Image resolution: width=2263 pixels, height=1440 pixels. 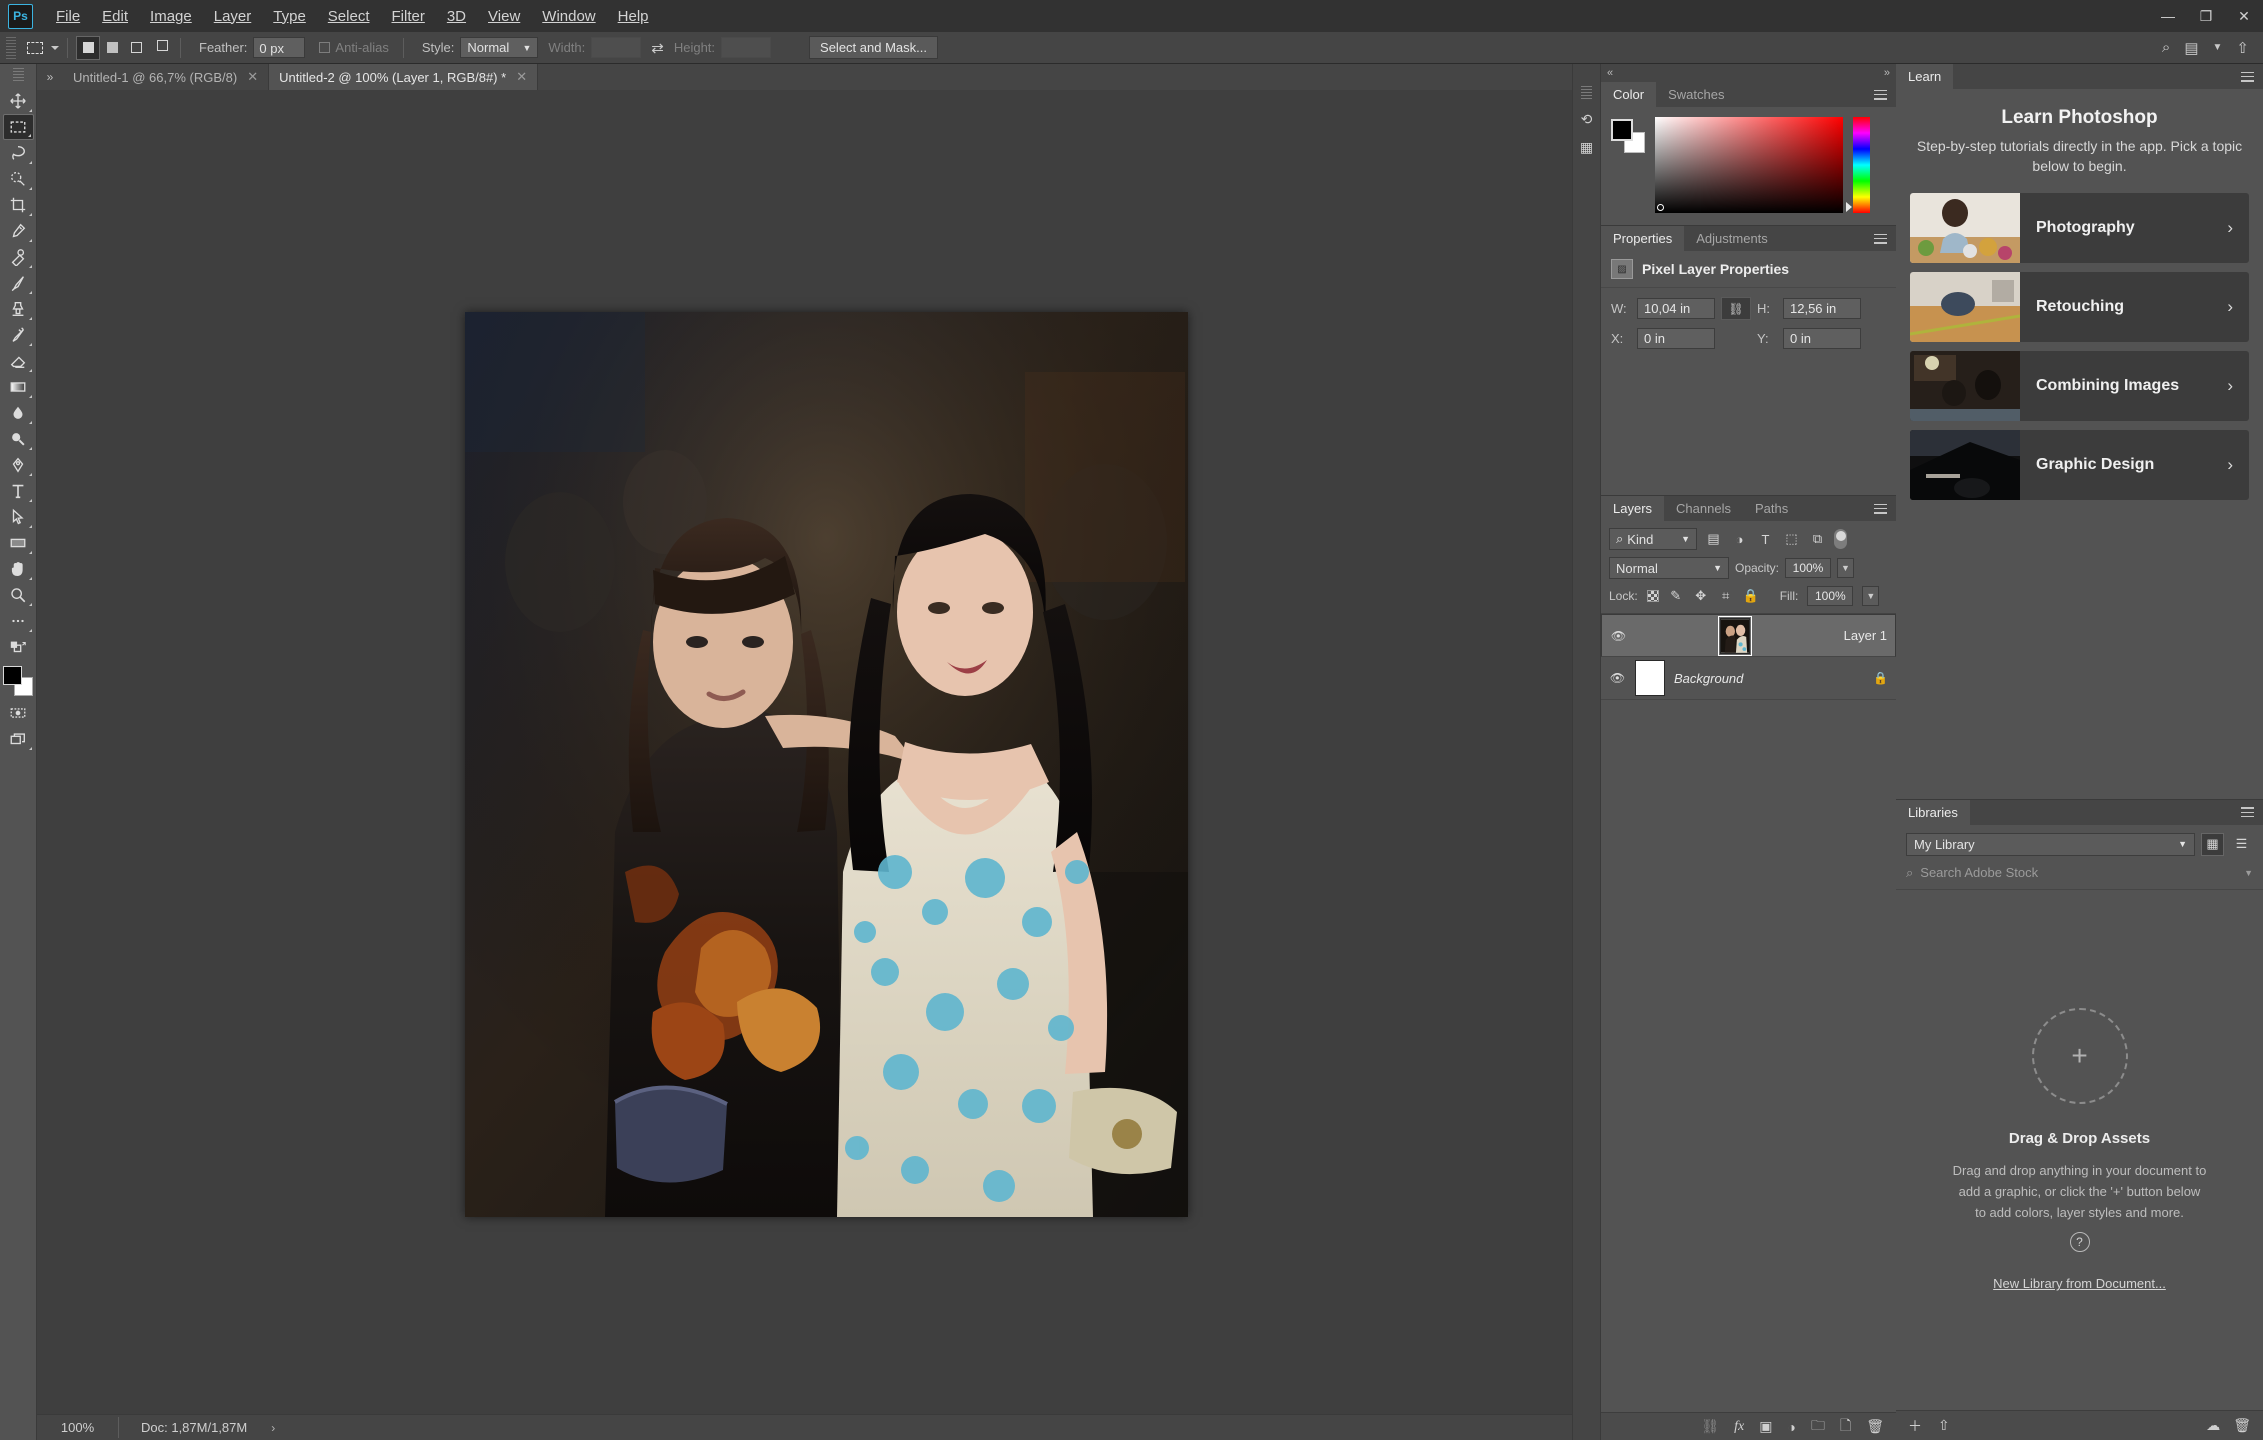 I want to click on opacity-stepper: ▼, so click(x=1846, y=568).